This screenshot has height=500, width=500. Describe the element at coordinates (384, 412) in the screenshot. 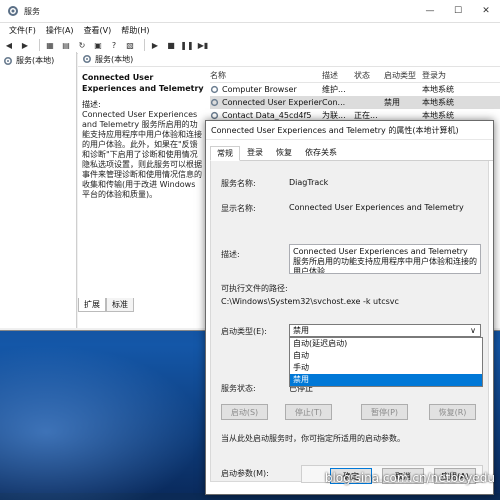

I see `pause-button: 暂停(P)` at that location.